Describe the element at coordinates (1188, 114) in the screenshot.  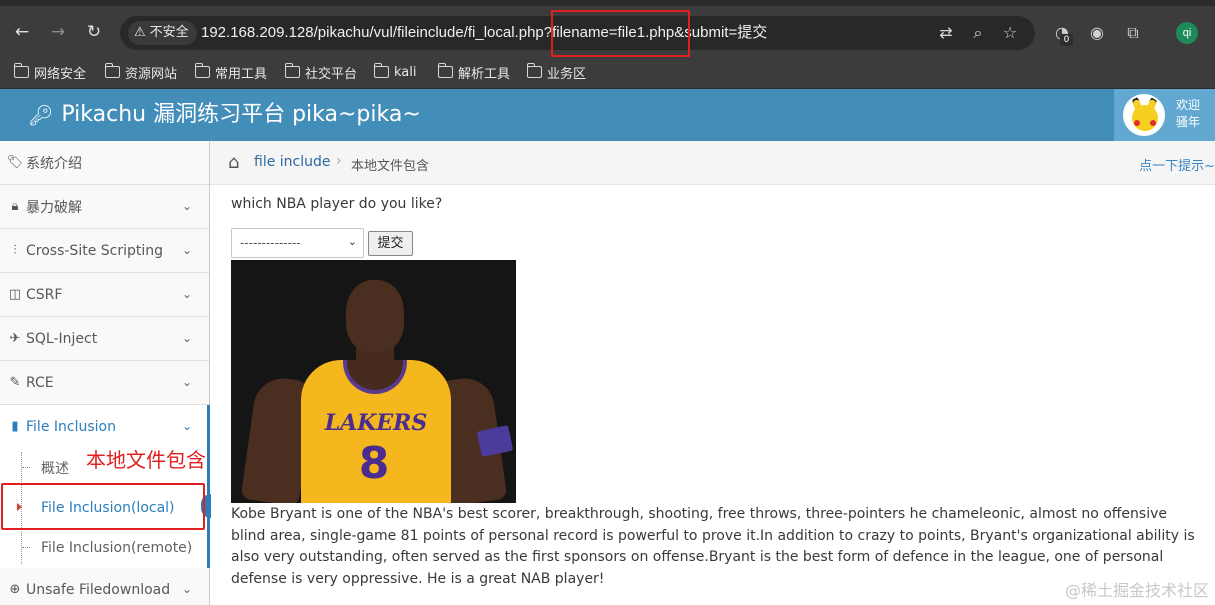
I see `user-greeting: 欢迎 骚年` at that location.